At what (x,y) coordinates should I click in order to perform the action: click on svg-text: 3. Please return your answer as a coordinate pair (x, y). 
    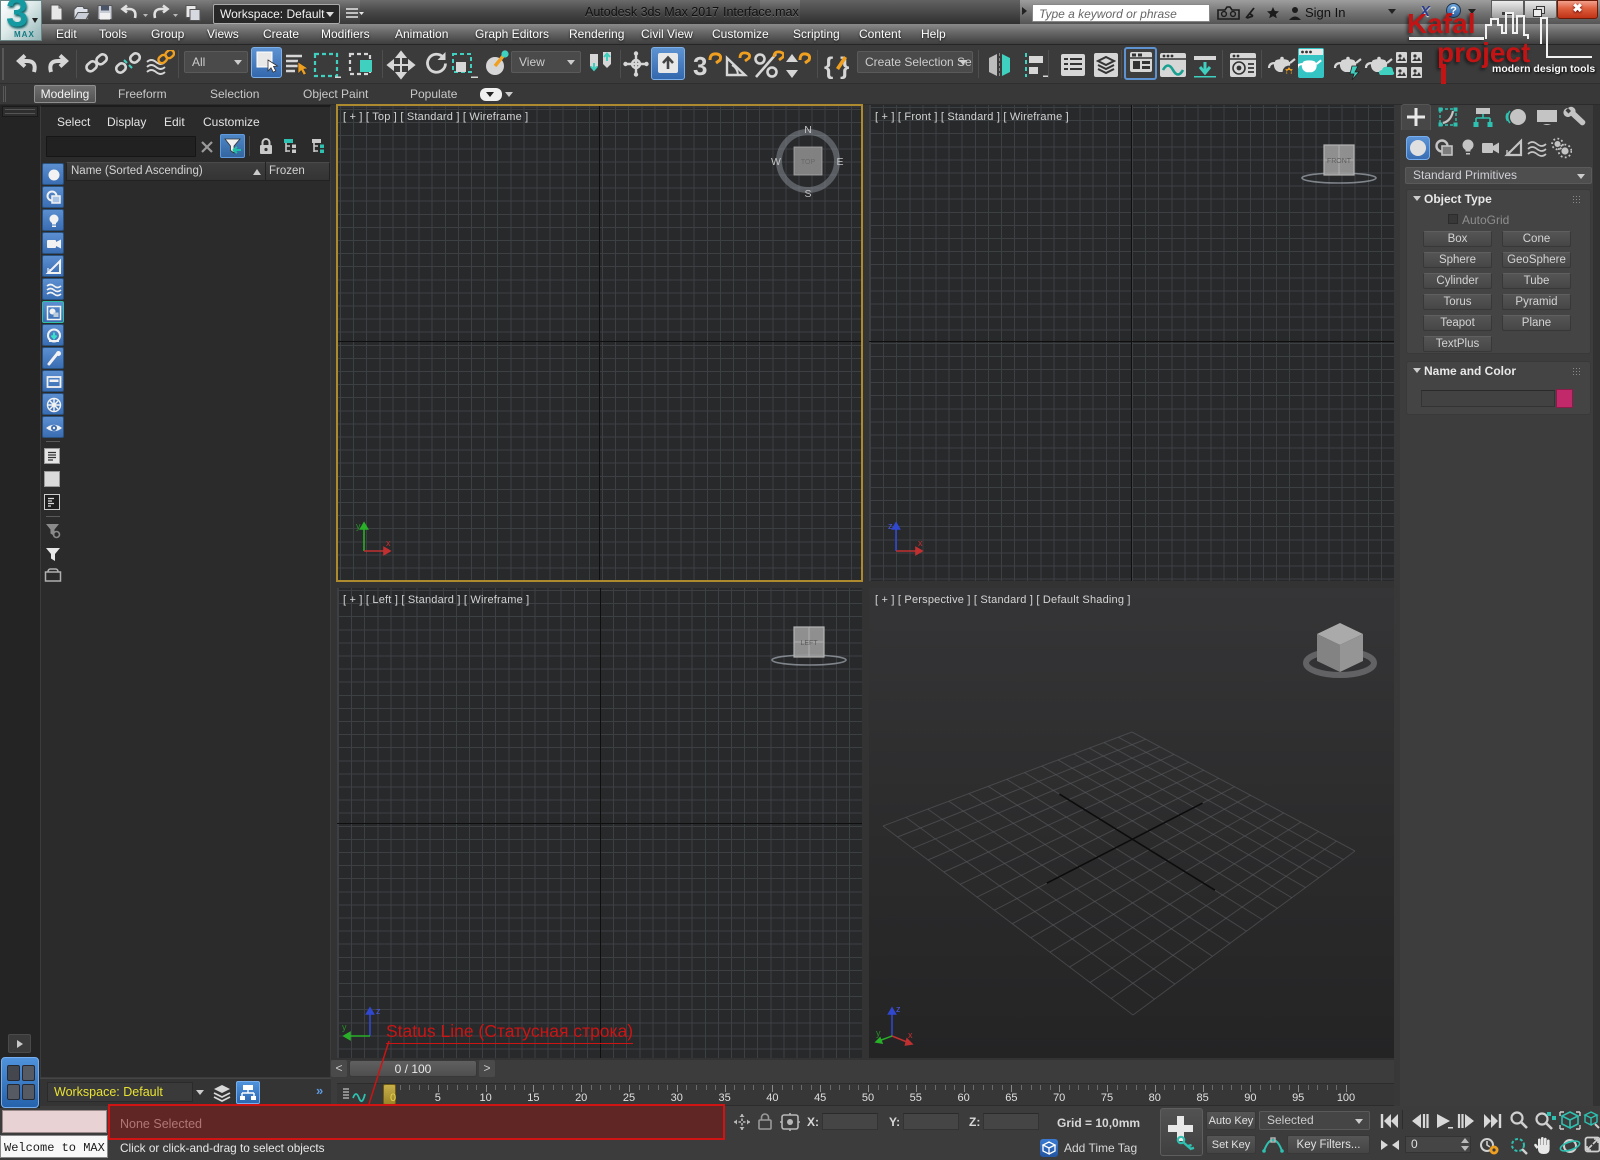
    Looking at the image, I should click on (700, 66).